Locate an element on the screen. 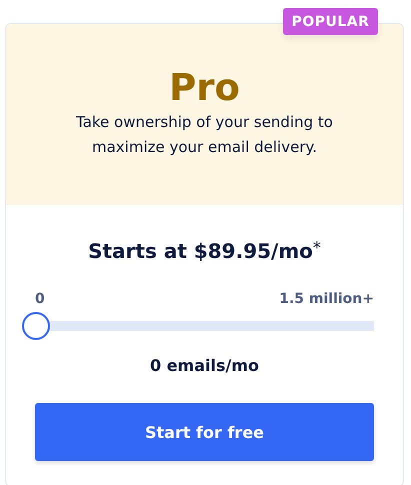 Image resolution: width=411 pixels, height=485 pixels. slider-thumb is located at coordinates (36, 326).